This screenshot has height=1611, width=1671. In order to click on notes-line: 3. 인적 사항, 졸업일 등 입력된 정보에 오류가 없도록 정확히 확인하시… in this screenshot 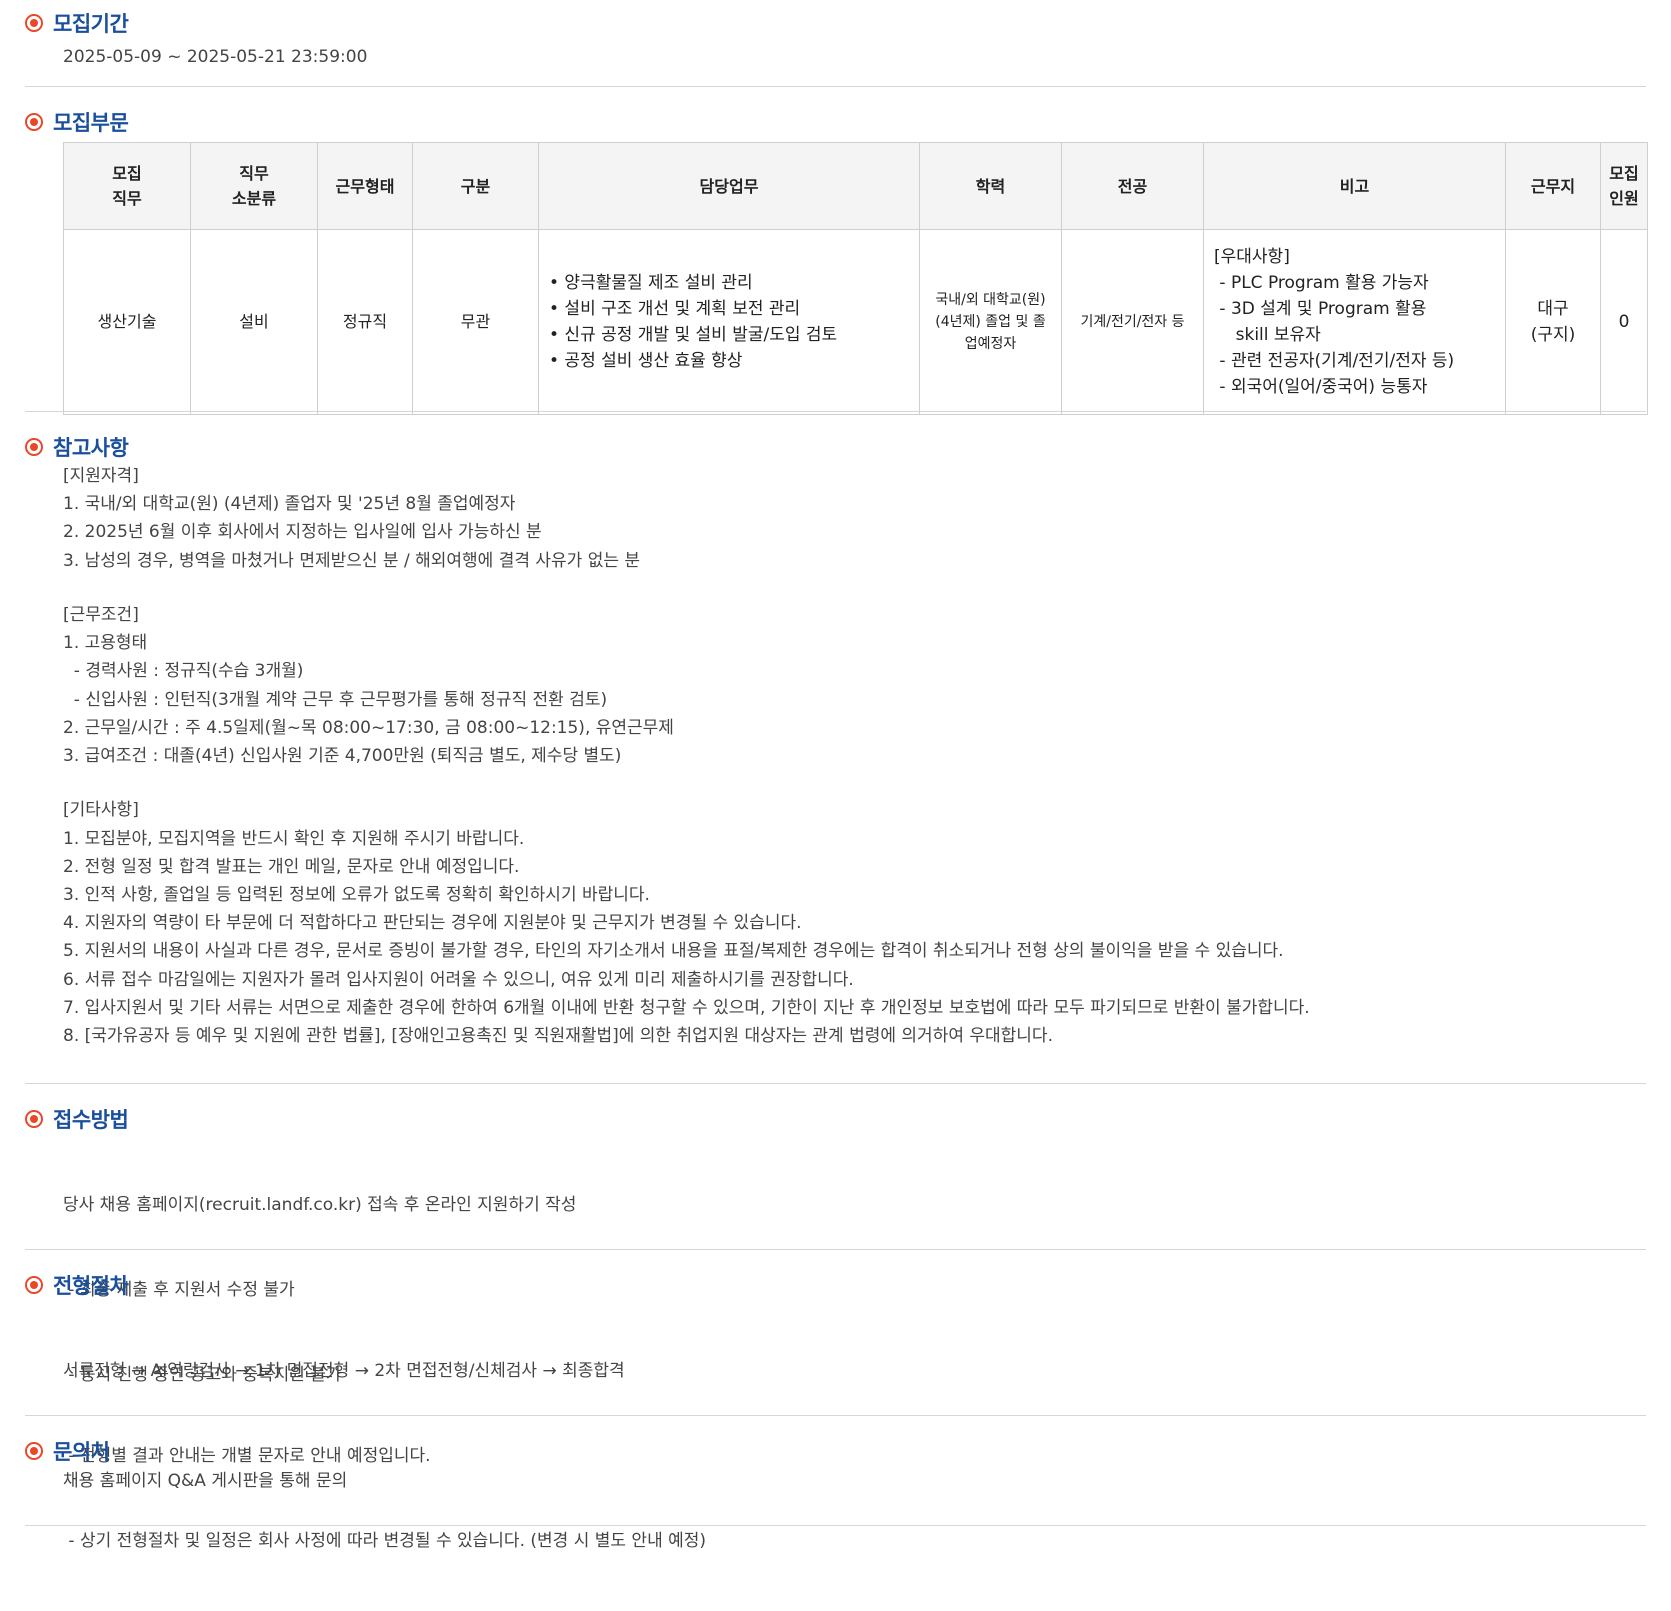, I will do `click(356, 895)`.